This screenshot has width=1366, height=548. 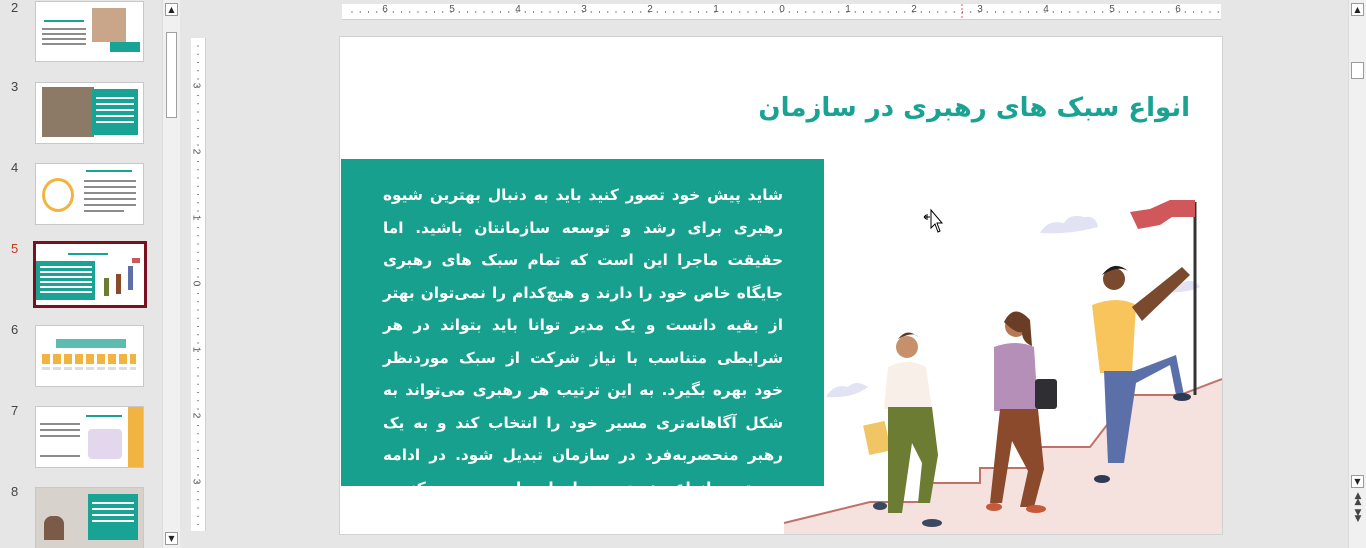 What do you see at coordinates (15, 7) in the screenshot?
I see `thumb-number-2: 2` at bounding box center [15, 7].